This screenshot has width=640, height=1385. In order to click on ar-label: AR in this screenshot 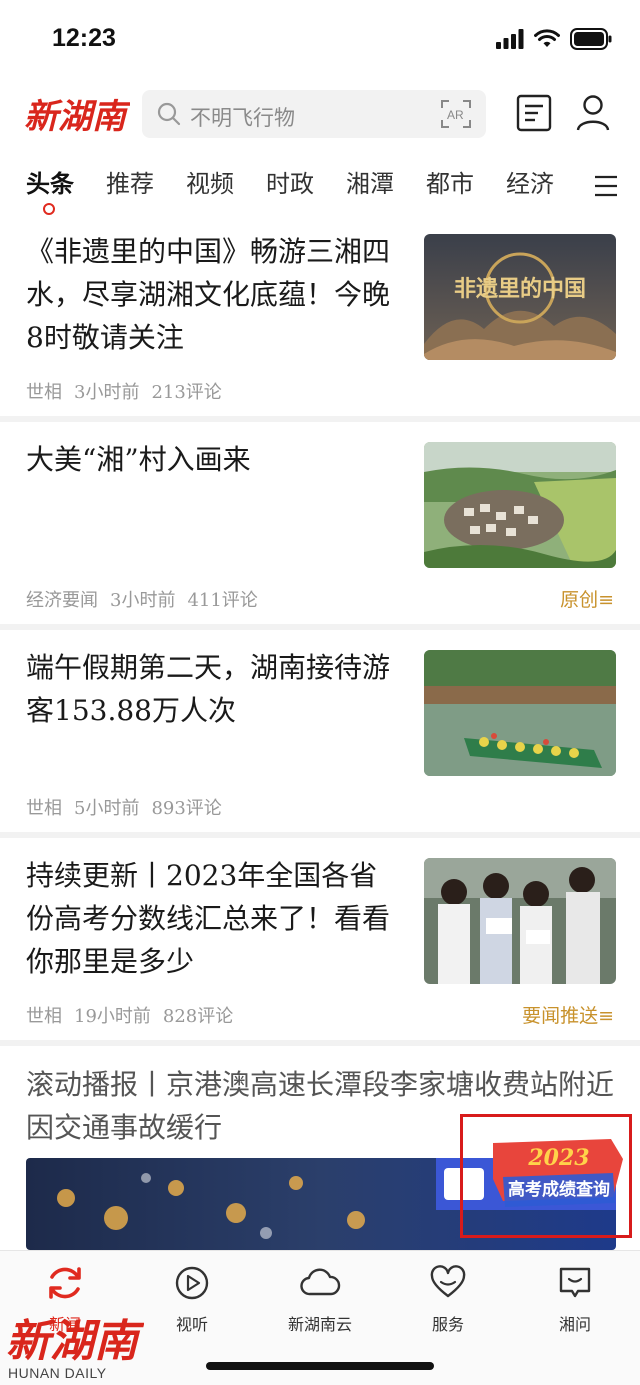, I will do `click(455, 115)`.